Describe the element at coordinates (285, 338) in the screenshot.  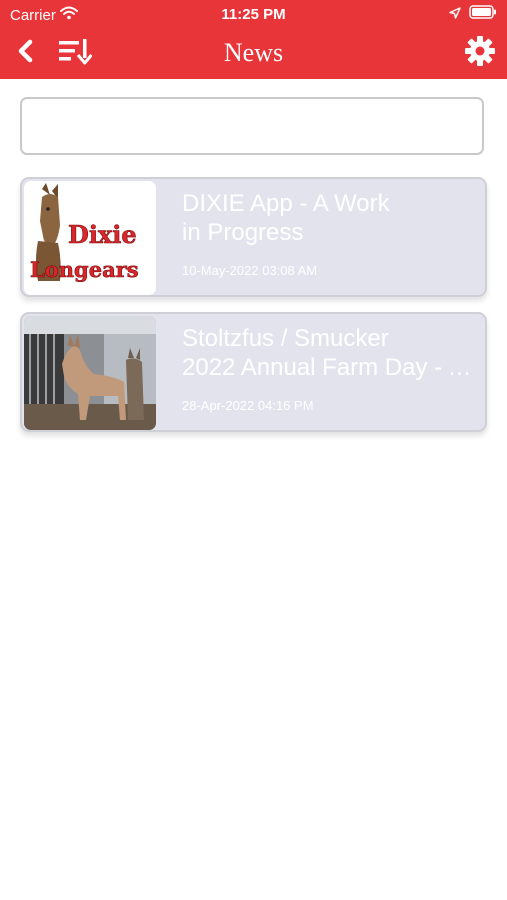
I see `news-title-line-1: Stoltzfus / Smucker` at that location.